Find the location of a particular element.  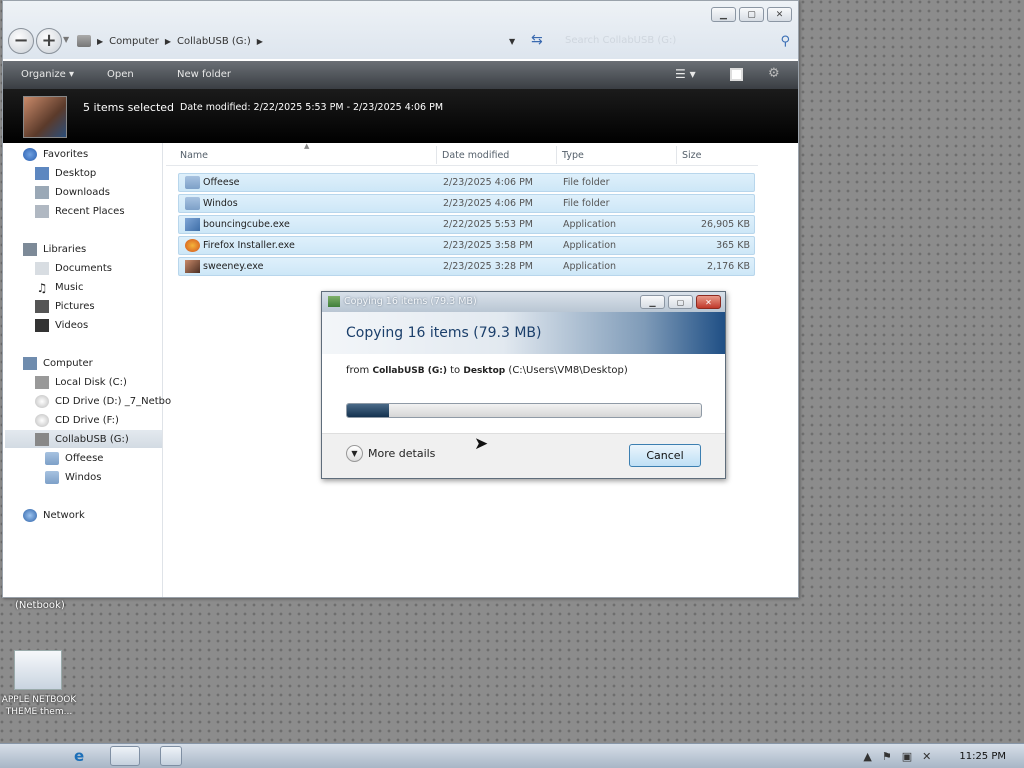

nav-libraries-label: Libraries is located at coordinates (65, 249).